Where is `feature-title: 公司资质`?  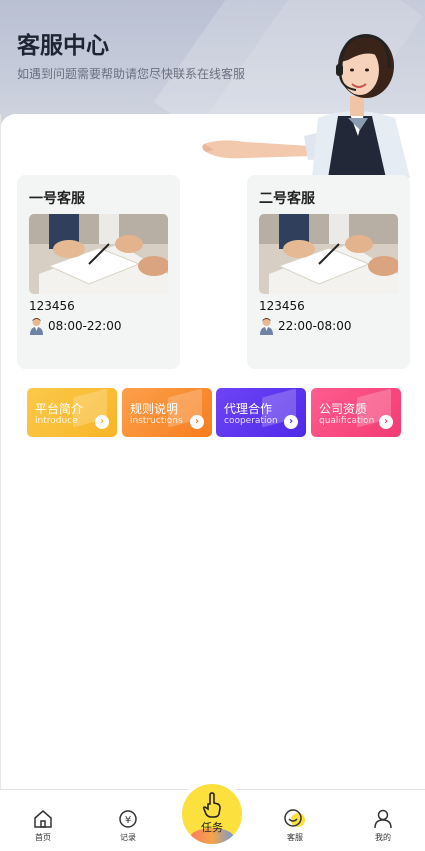
feature-title: 公司资质 is located at coordinates (343, 409).